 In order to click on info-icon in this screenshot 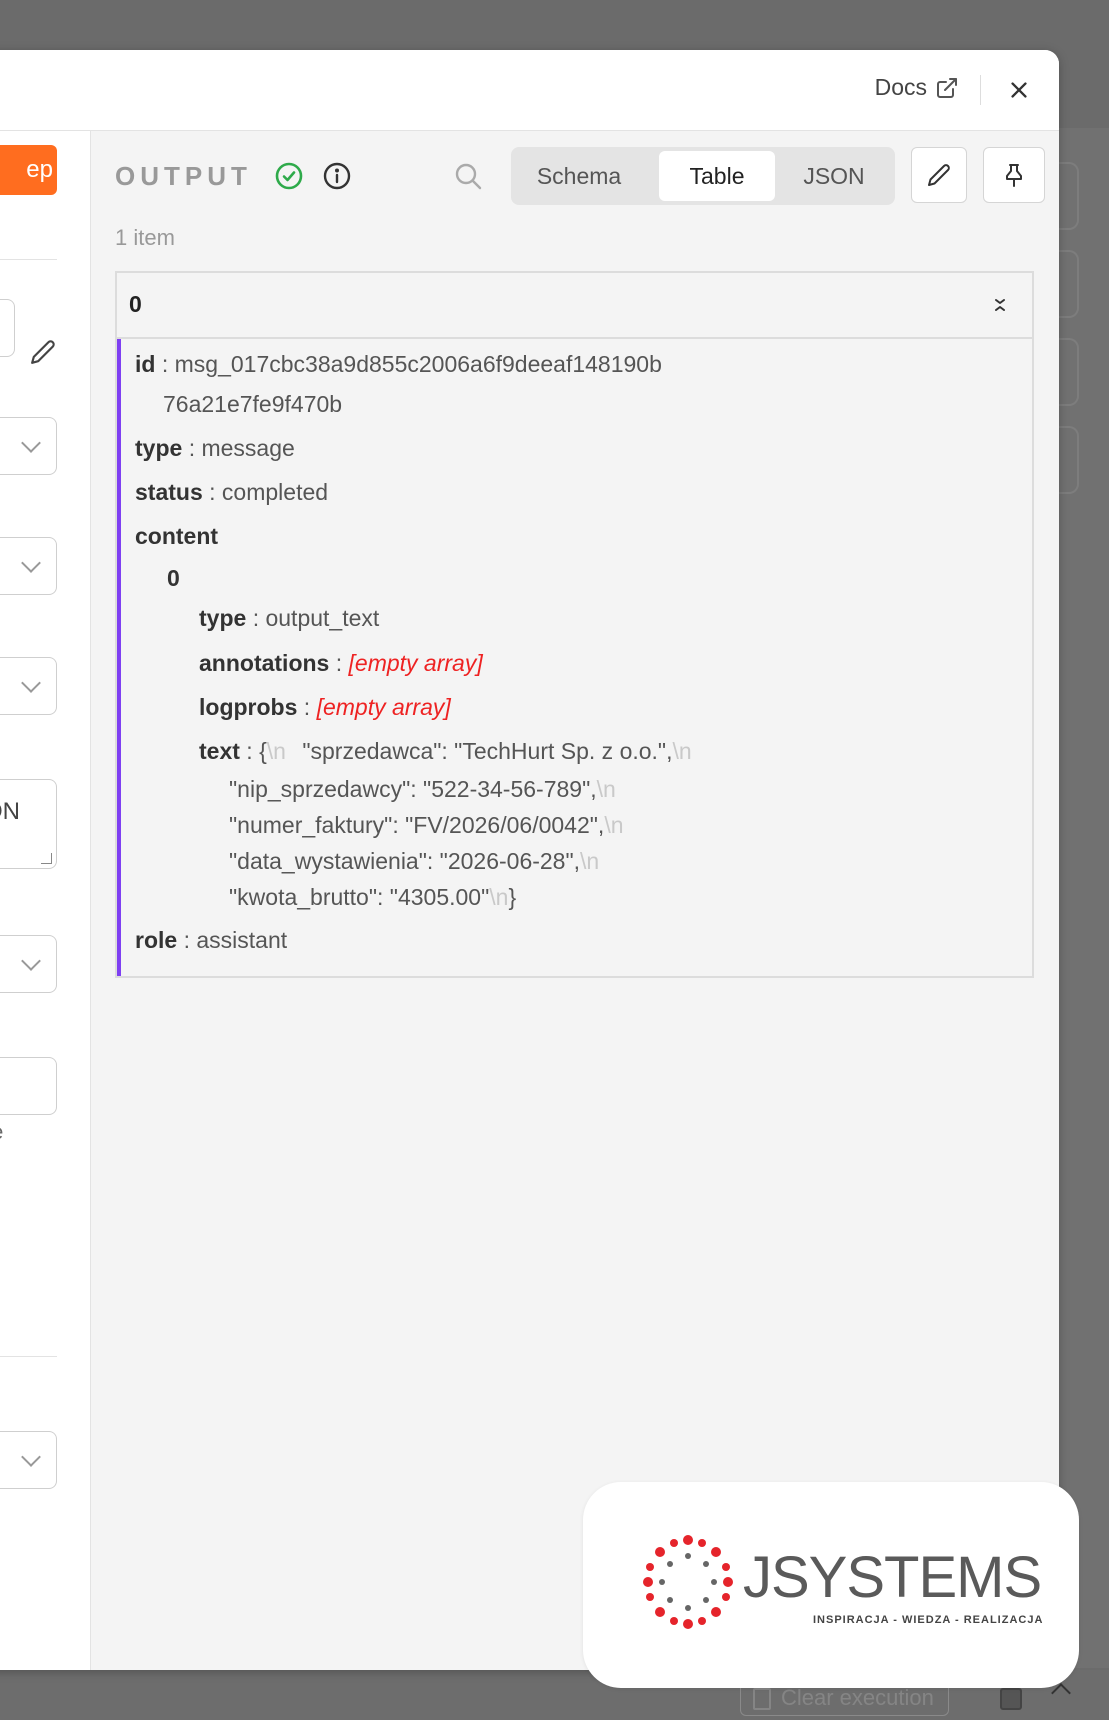, I will do `click(337, 176)`.